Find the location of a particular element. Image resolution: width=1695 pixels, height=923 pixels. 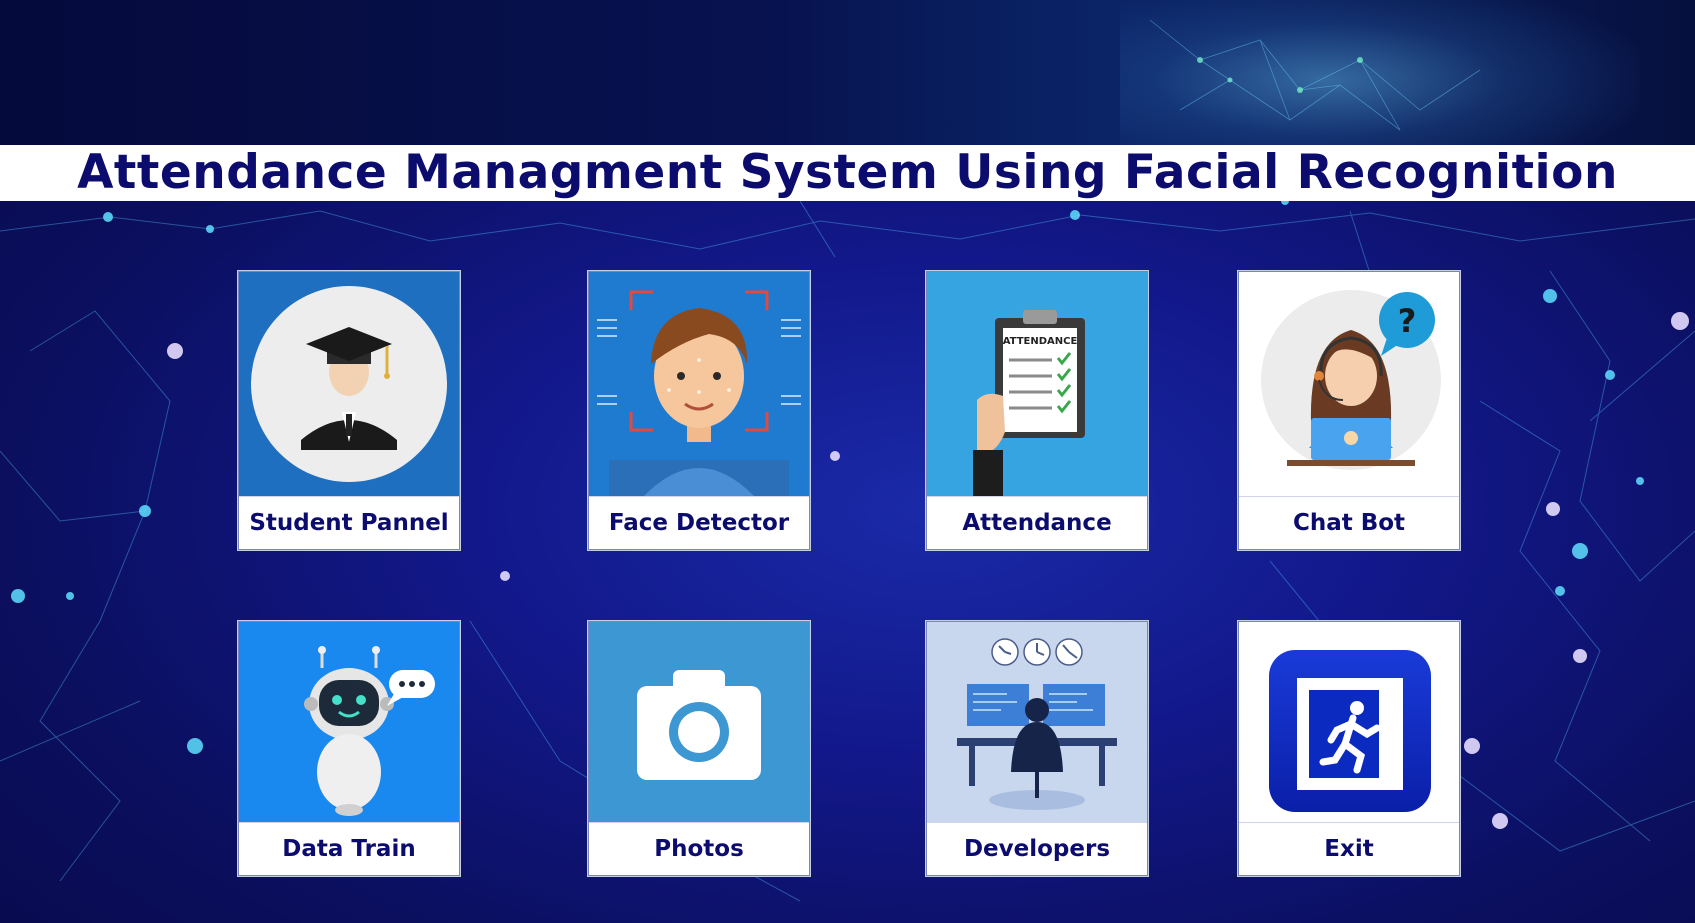

svg-text: ATTENDANCE is located at coordinates (1040, 341).